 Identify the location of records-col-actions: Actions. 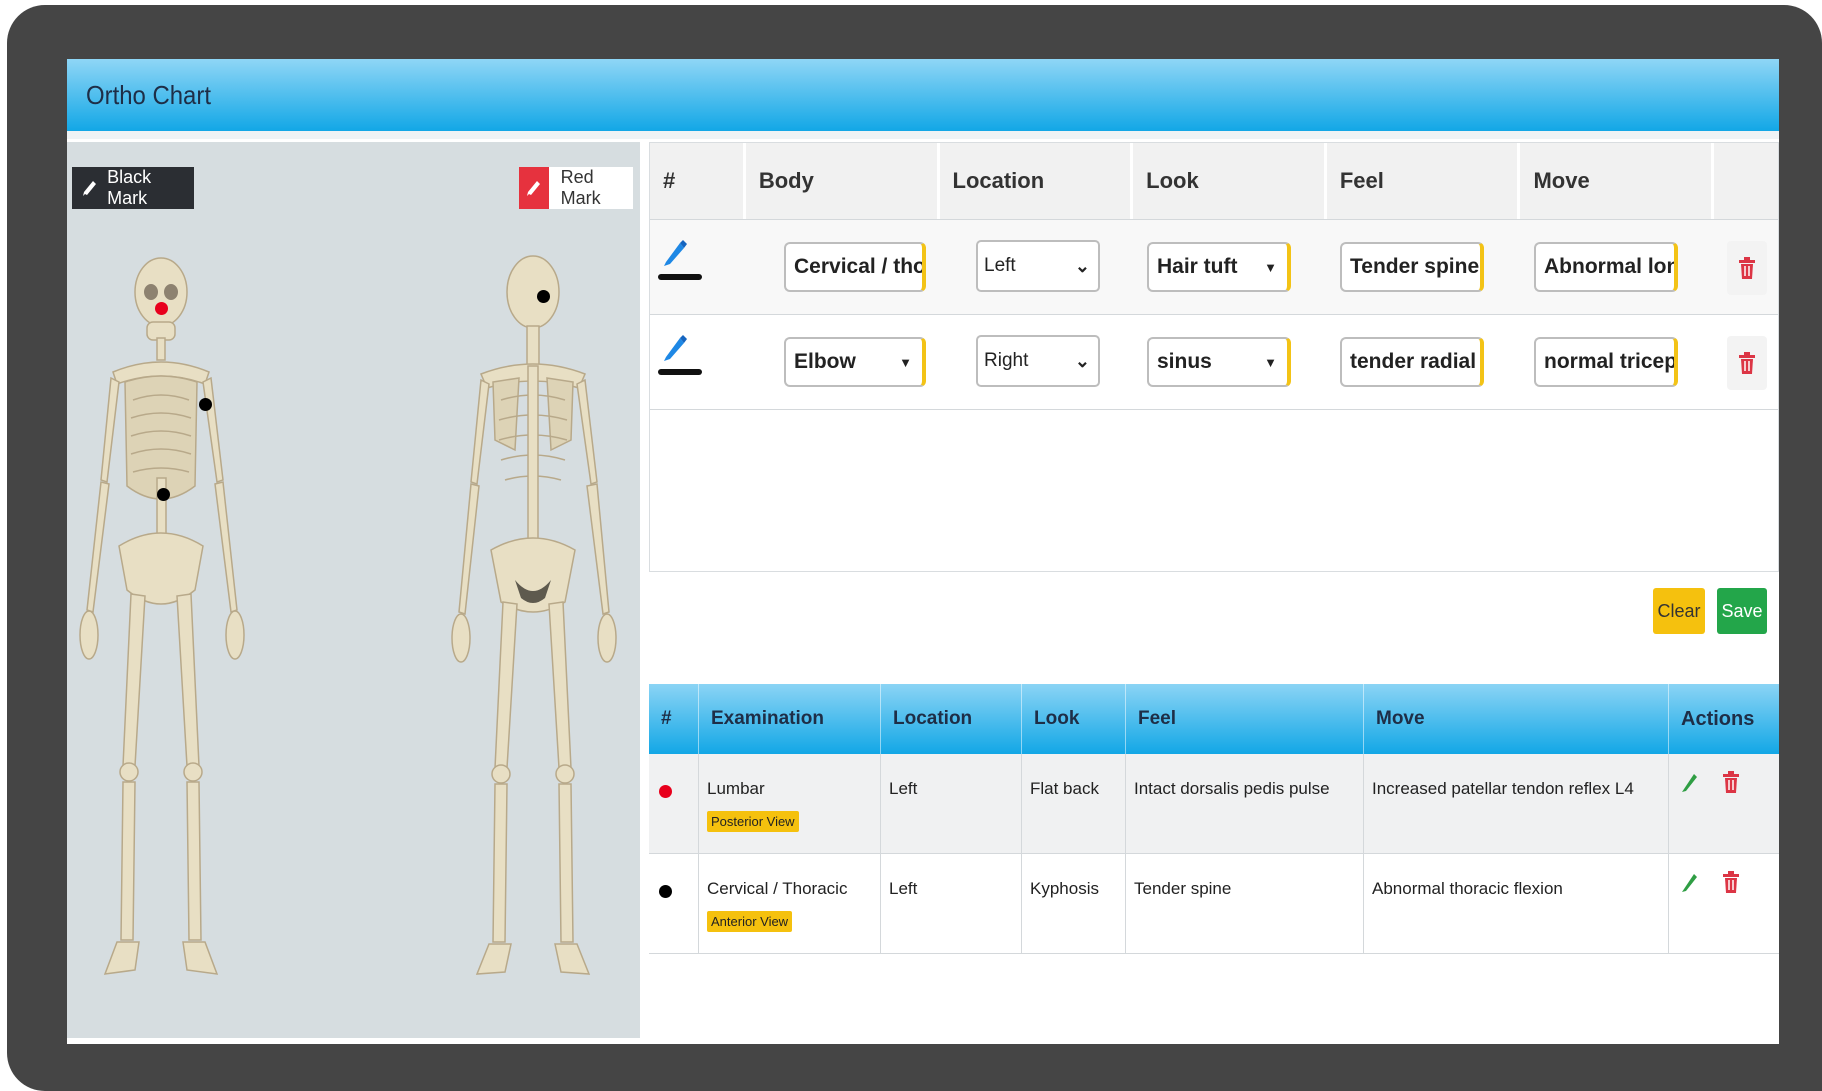
(1718, 718).